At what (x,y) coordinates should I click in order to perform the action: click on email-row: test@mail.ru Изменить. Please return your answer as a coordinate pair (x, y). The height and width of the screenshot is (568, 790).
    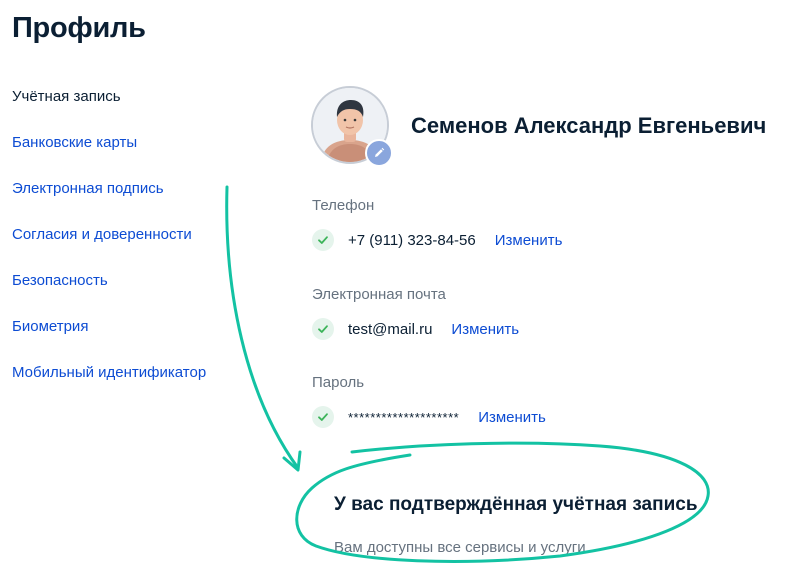
    Looking at the image, I should click on (415, 329).